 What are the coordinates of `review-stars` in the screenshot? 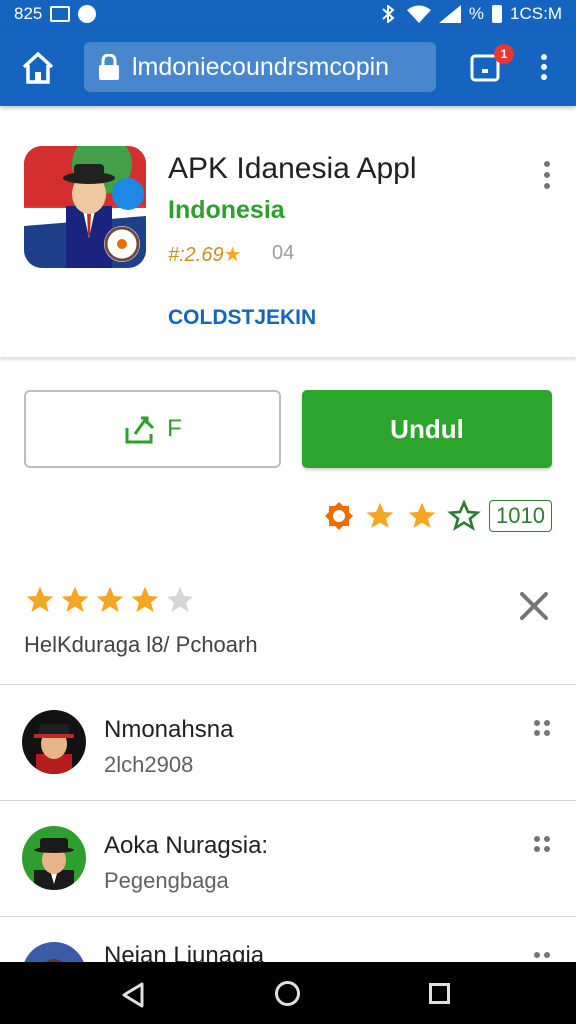 It's located at (110, 600).